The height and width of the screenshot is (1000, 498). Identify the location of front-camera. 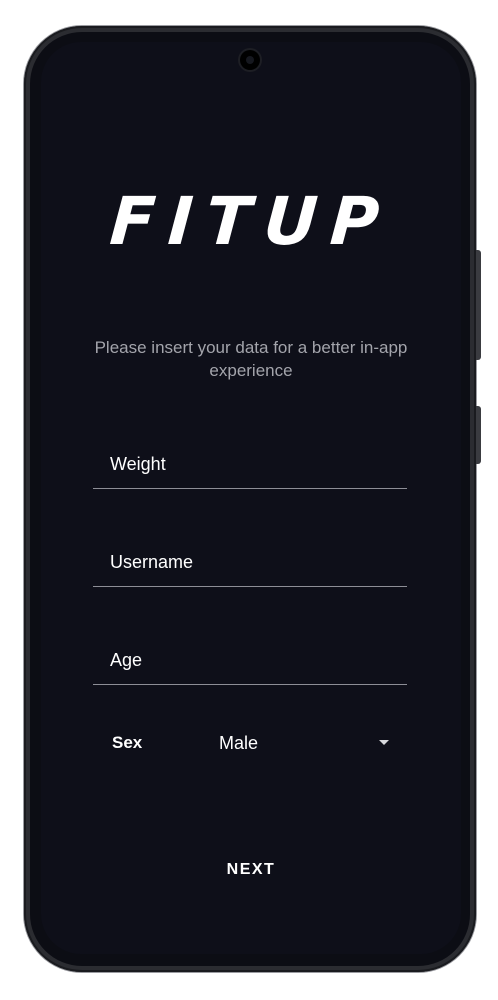
(250, 60).